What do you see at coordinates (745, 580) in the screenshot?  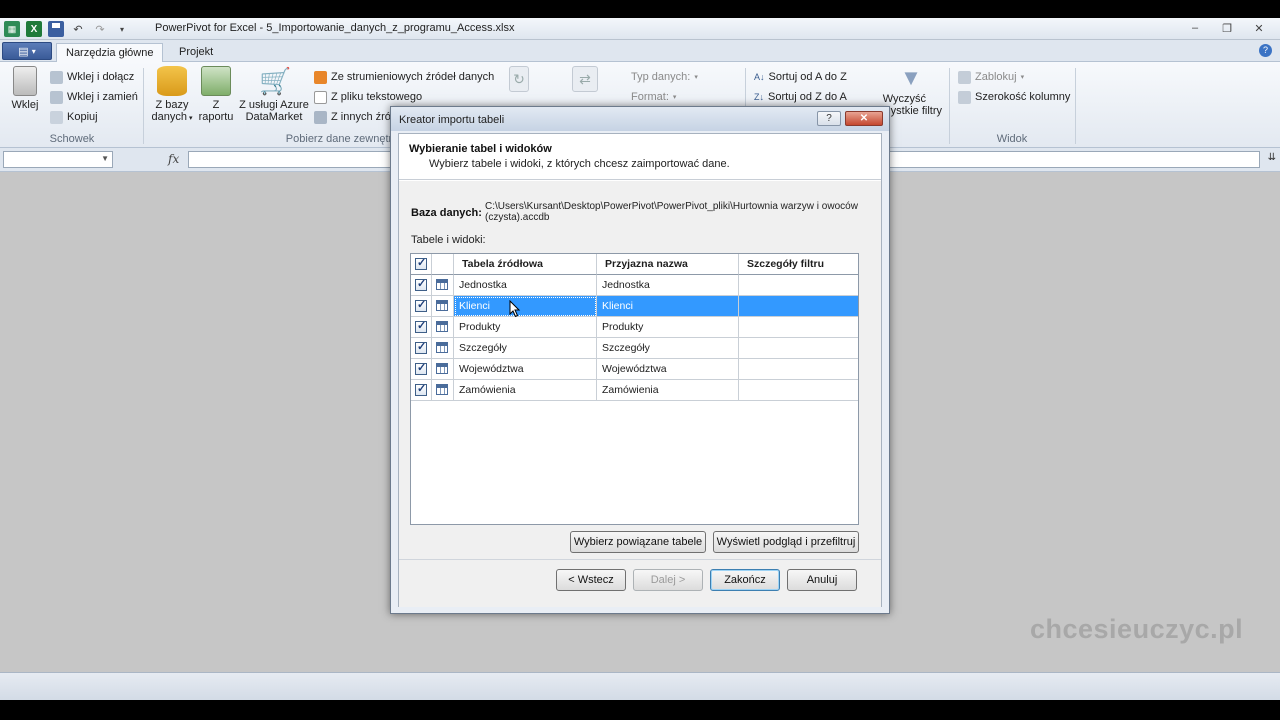 I see `finish-button: Zakończ` at bounding box center [745, 580].